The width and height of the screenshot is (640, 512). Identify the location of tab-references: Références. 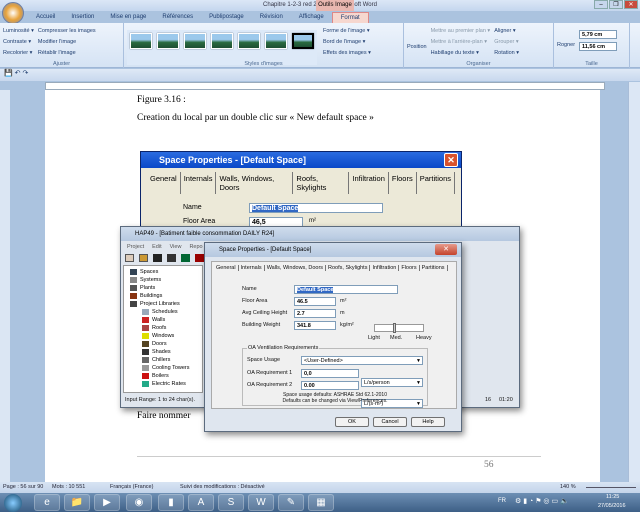
(177, 17).